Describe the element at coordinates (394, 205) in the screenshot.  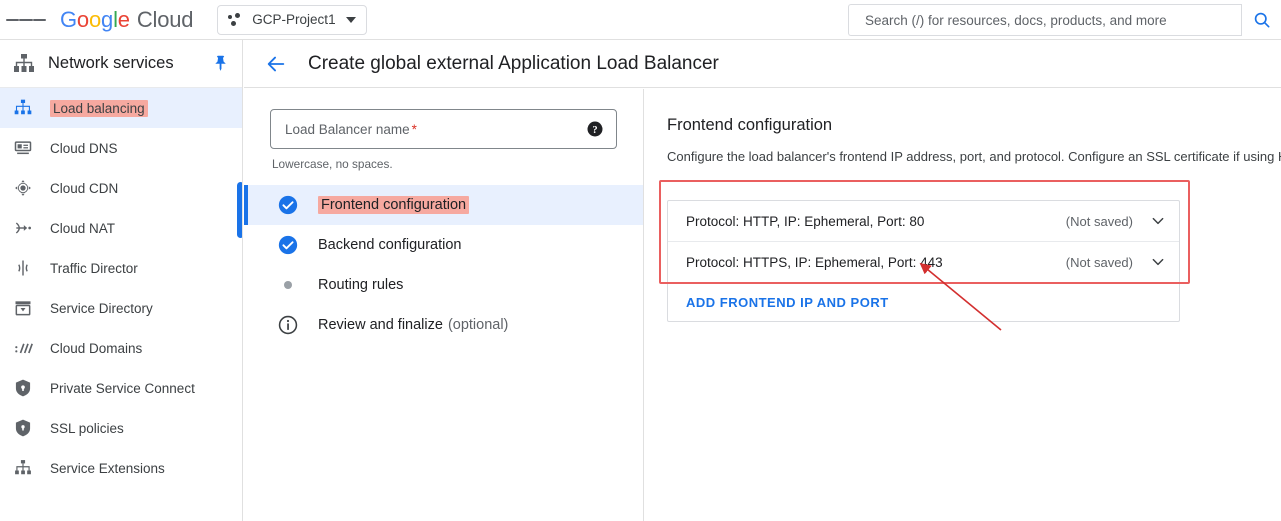
I see `step-label: Frontend configuration` at that location.